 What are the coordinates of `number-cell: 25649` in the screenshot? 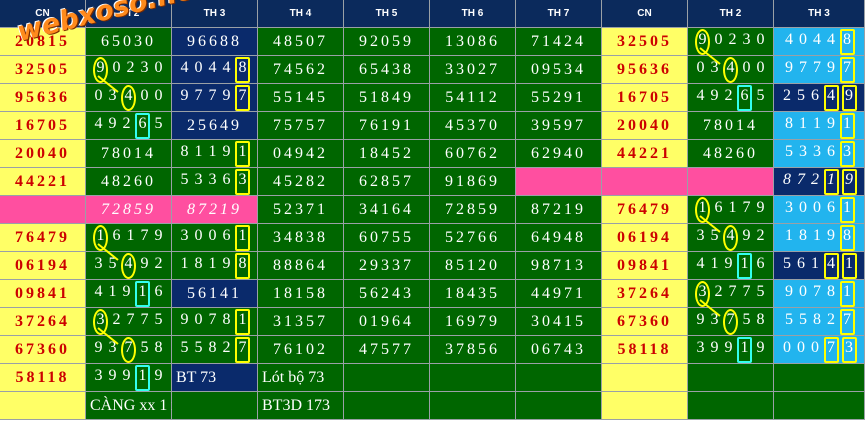 It's located at (819, 98).